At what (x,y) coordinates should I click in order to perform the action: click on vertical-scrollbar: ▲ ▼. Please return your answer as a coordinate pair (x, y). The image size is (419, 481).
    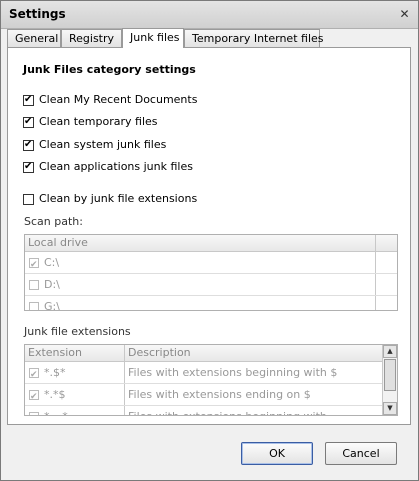
    Looking at the image, I should click on (389, 380).